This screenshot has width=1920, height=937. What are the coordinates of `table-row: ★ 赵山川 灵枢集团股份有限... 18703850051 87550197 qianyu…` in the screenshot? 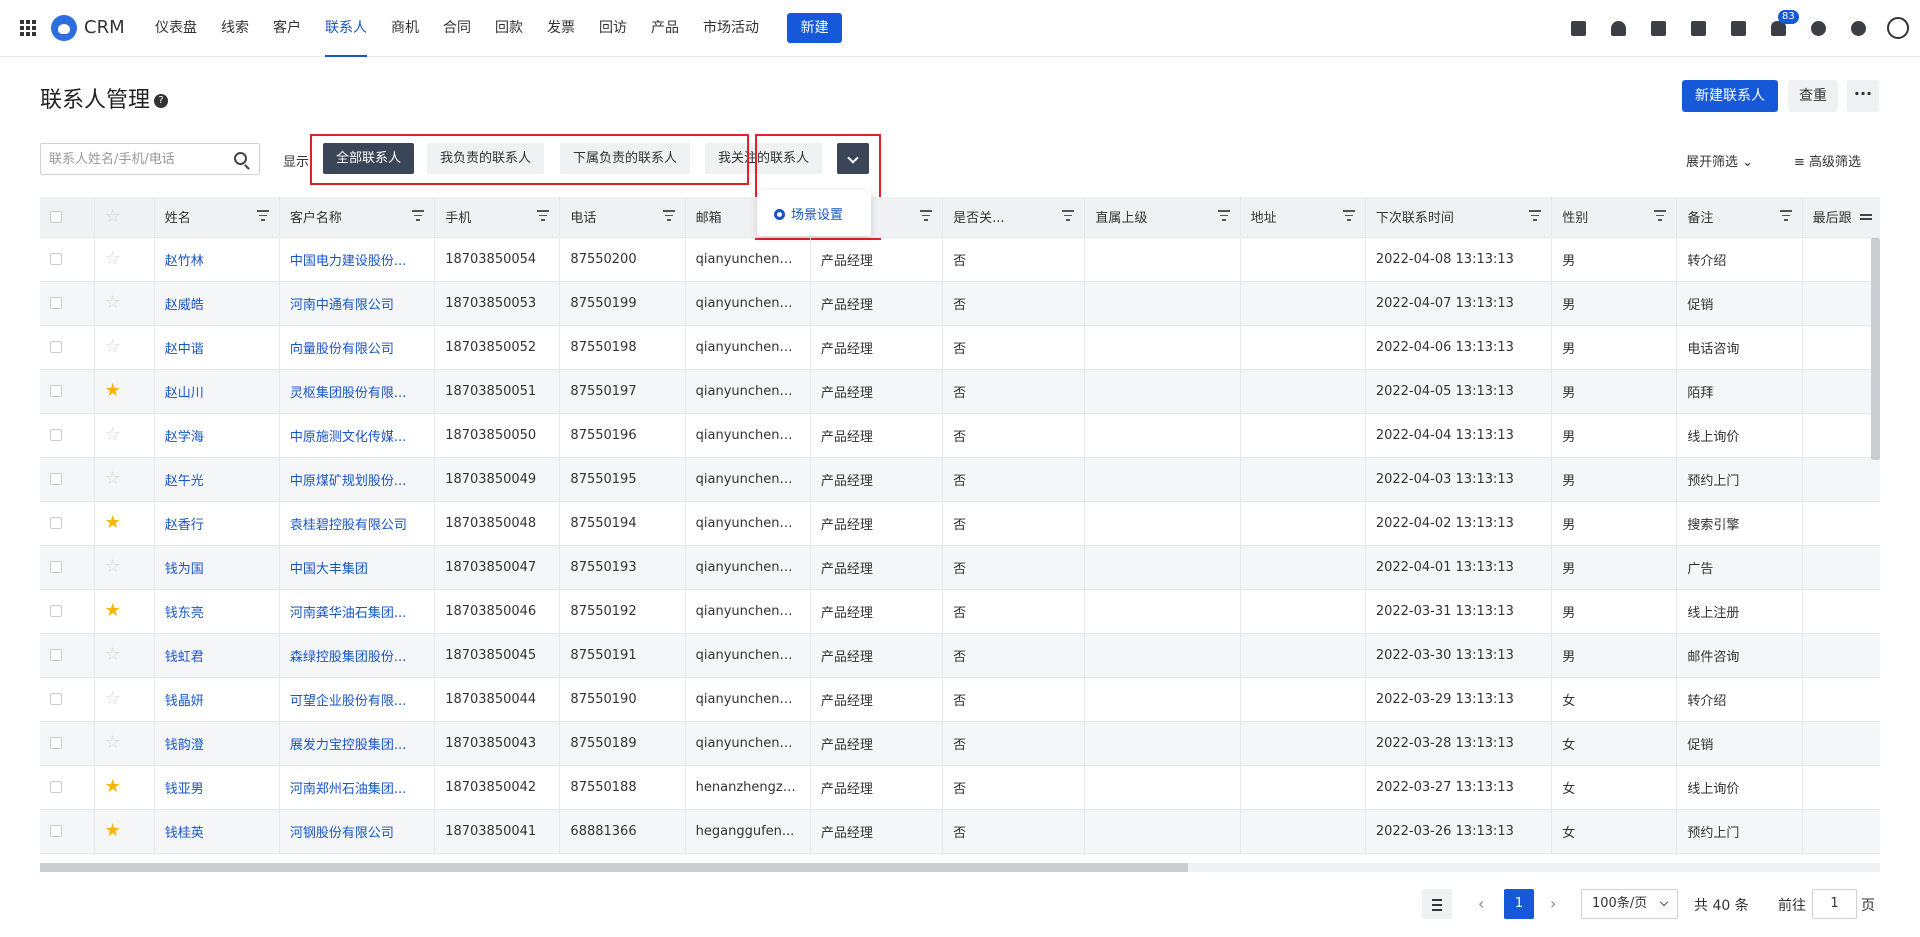 It's located at (960, 391).